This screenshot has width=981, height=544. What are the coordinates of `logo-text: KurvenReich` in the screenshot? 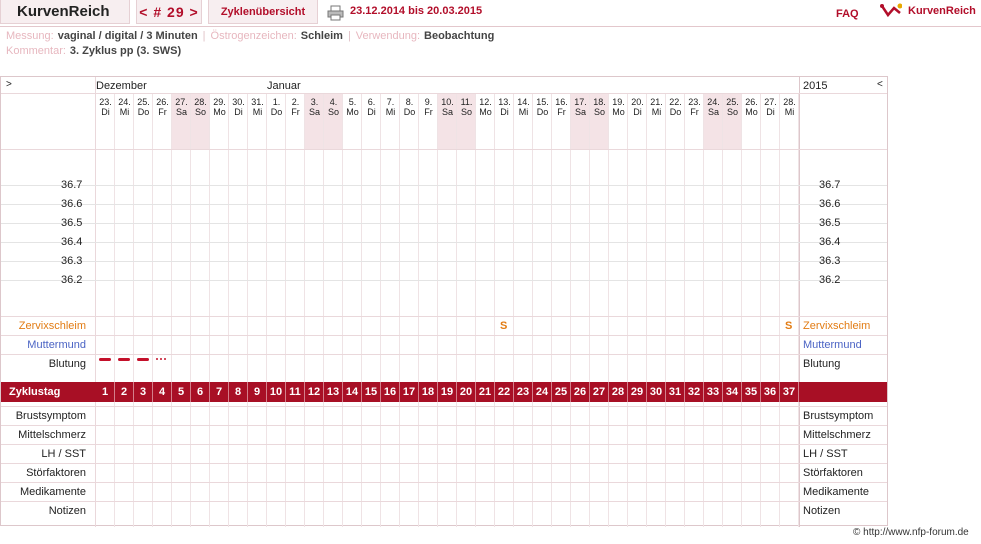 It's located at (942, 11).